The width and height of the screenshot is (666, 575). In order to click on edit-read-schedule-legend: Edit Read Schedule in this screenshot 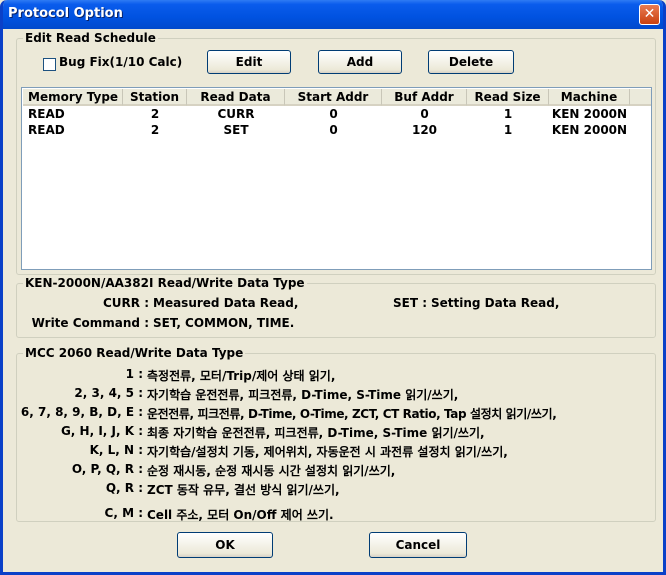, I will do `click(90, 38)`.